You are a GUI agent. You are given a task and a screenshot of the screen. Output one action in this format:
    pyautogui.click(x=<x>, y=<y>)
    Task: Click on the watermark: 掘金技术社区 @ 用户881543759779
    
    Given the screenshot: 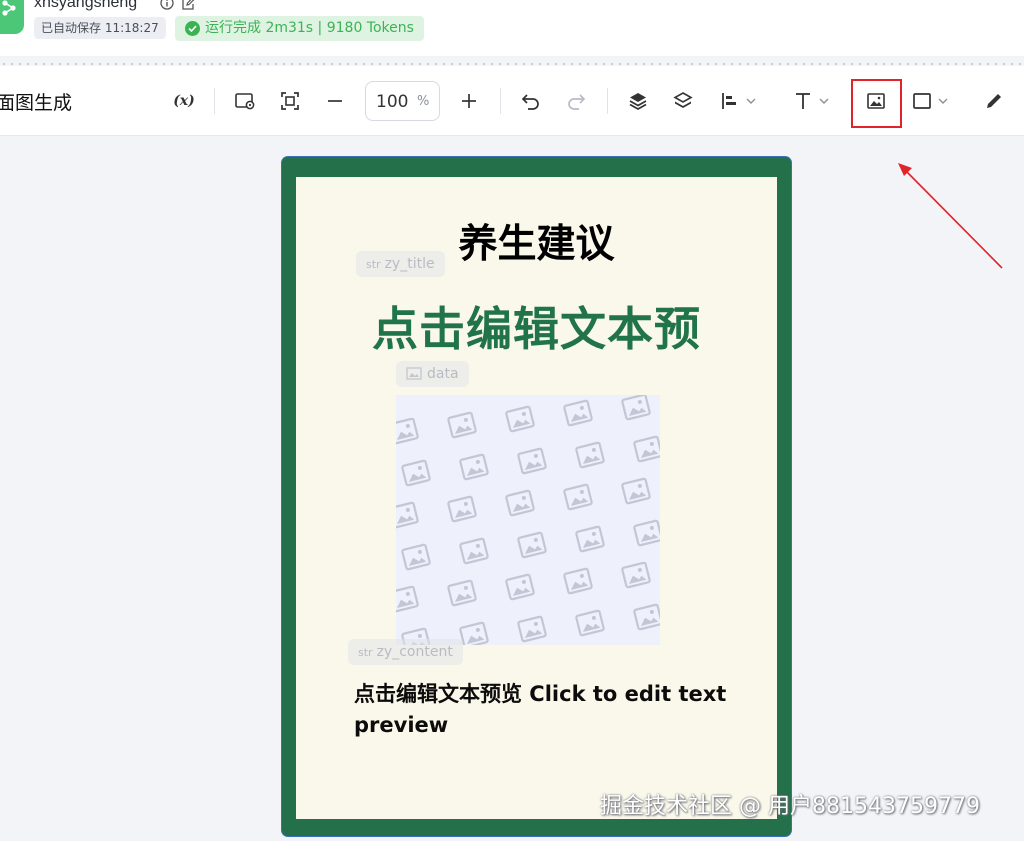 What is the action you would take?
    pyautogui.click(x=790, y=806)
    